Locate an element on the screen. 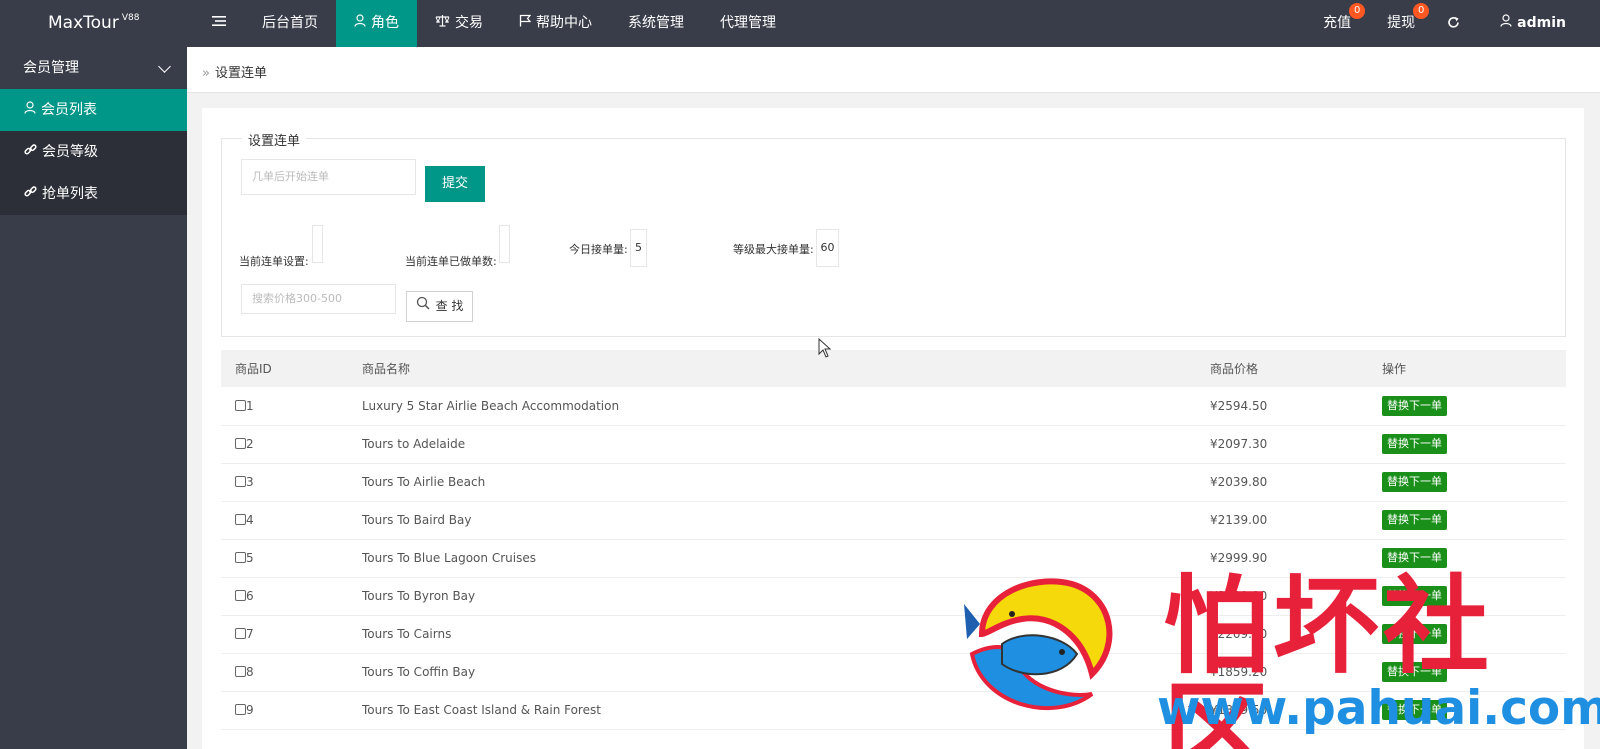 The height and width of the screenshot is (749, 1600). nav-trade: 交易 is located at coordinates (459, 23).